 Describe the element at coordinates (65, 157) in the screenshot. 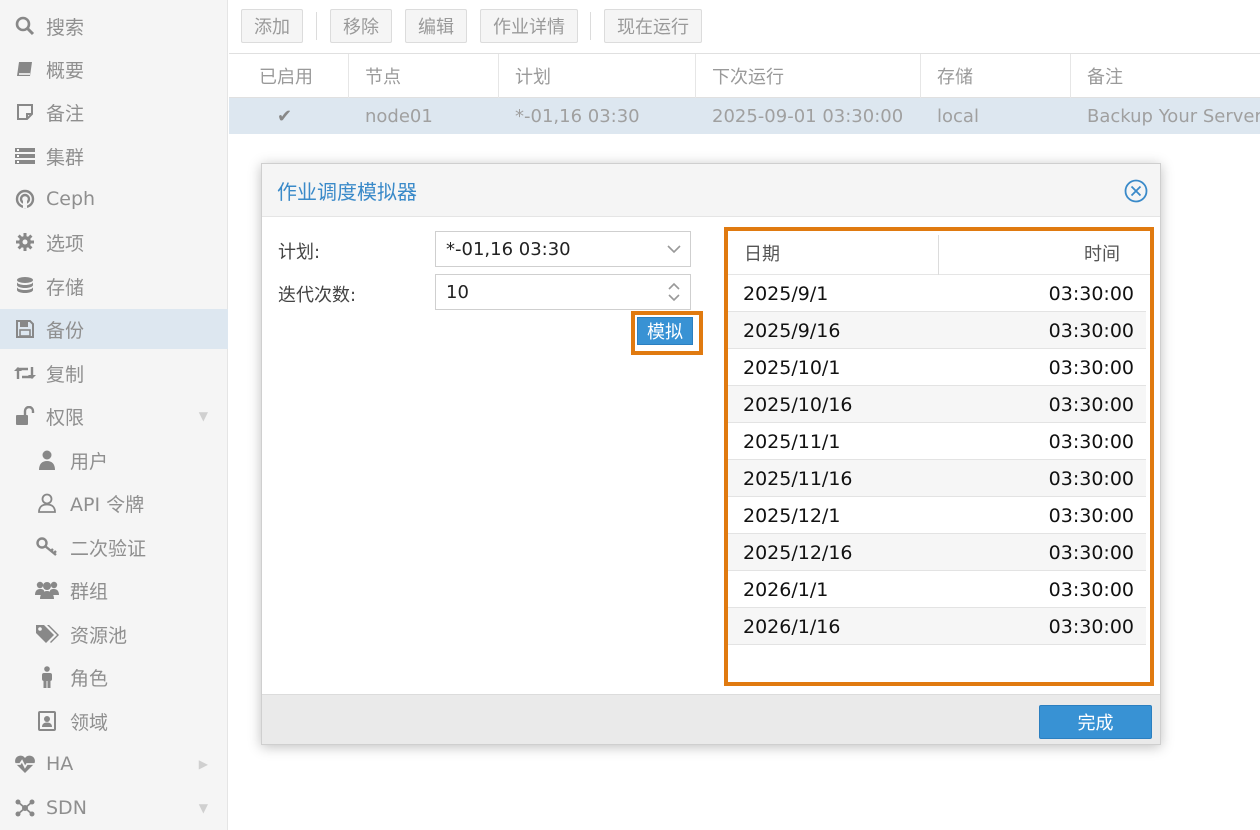

I see `sidebar-item-label: 集群` at that location.